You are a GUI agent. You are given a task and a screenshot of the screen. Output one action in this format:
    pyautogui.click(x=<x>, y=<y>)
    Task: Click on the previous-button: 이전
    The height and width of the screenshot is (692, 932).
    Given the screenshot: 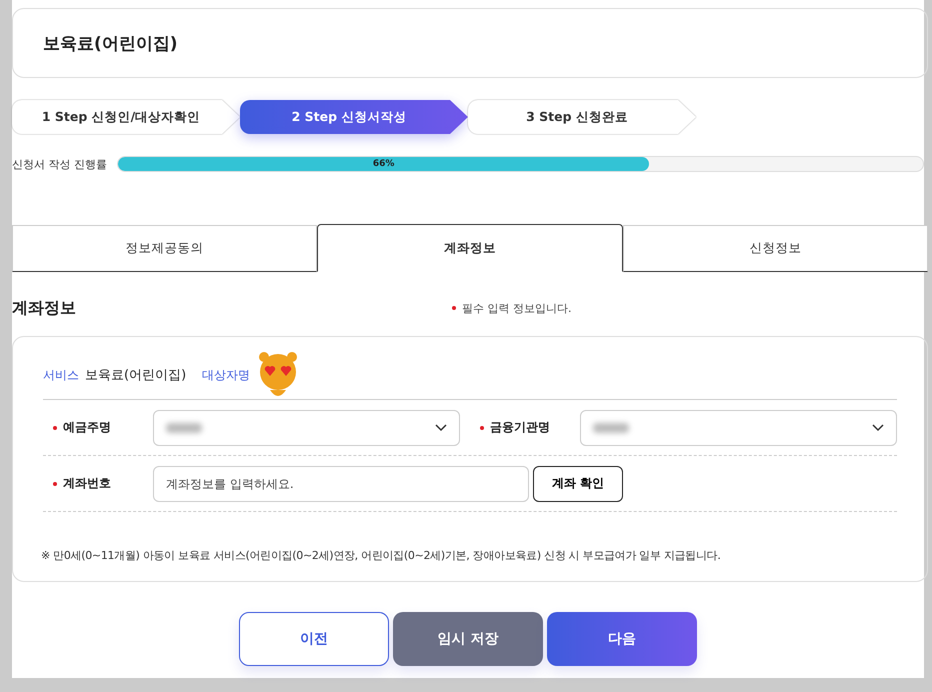 What is the action you would take?
    pyautogui.click(x=314, y=639)
    